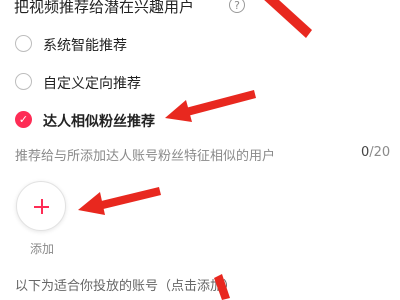 This screenshot has height=300, width=400. Describe the element at coordinates (288, 19) in the screenshot. I see `arrow-annotation-top` at that location.